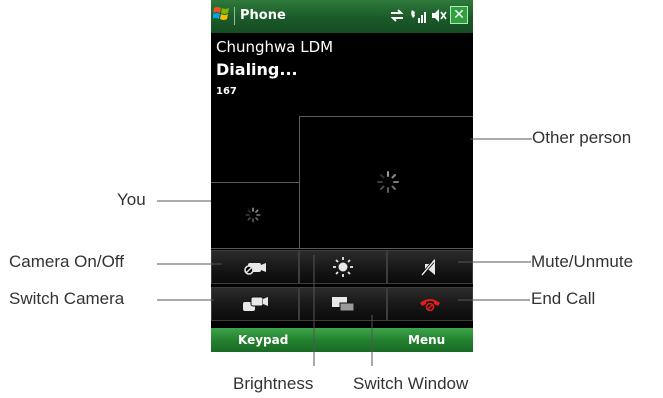  What do you see at coordinates (563, 298) in the screenshot?
I see `callout-end-call: End Call` at bounding box center [563, 298].